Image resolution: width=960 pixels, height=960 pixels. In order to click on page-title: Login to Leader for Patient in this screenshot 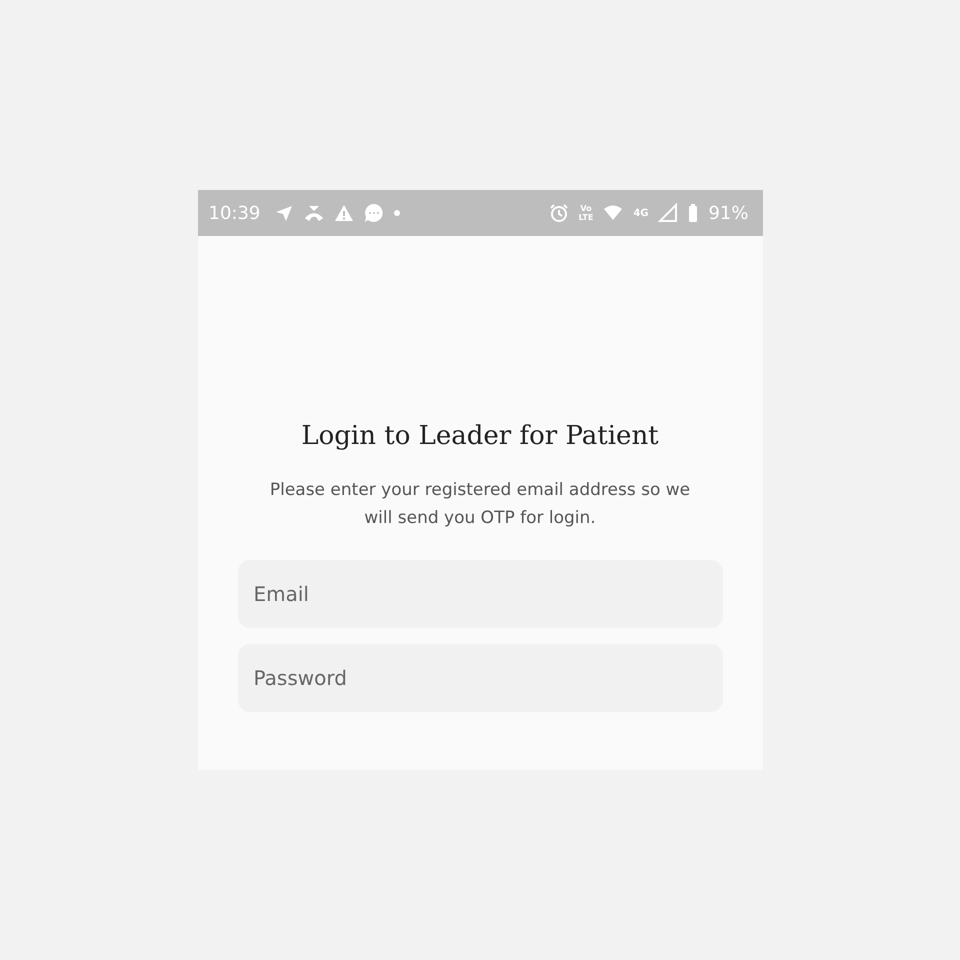, I will do `click(480, 436)`.